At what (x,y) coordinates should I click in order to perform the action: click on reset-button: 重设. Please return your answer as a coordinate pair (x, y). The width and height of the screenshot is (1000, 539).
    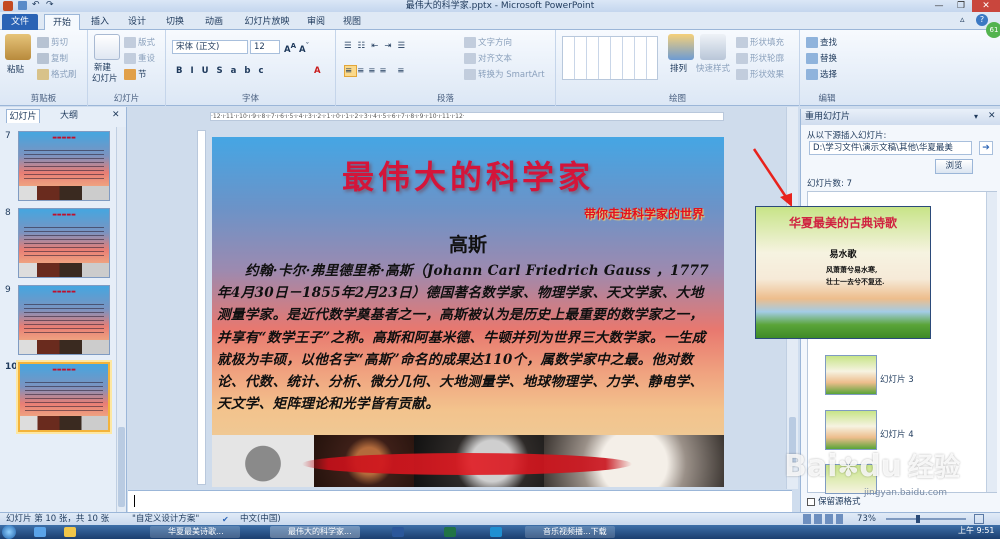
    Looking at the image, I should click on (139, 58).